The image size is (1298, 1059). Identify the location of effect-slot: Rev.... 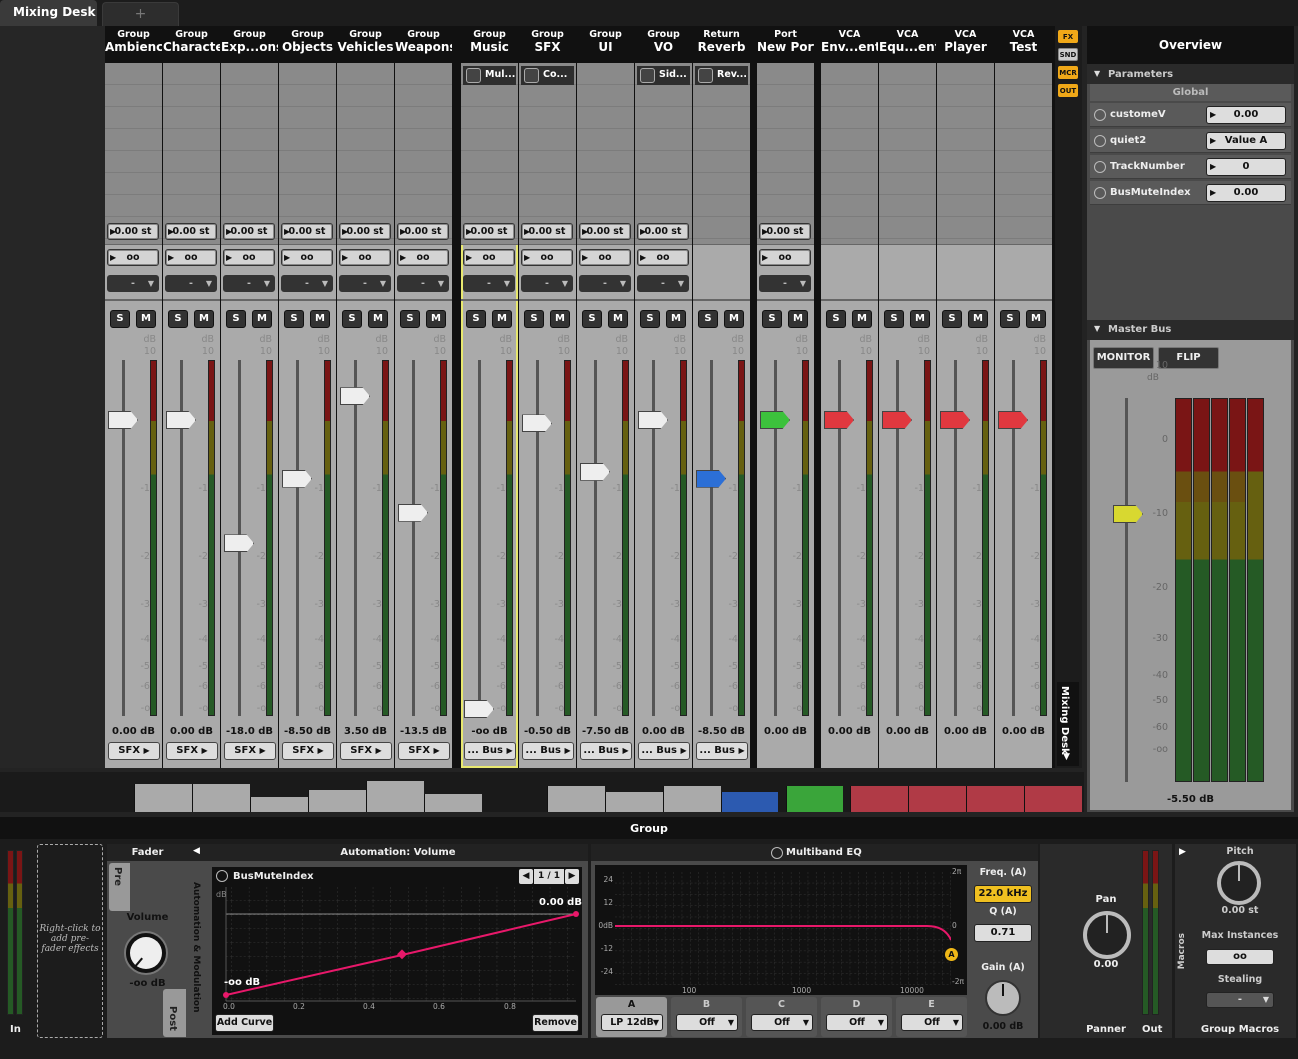
(721, 75).